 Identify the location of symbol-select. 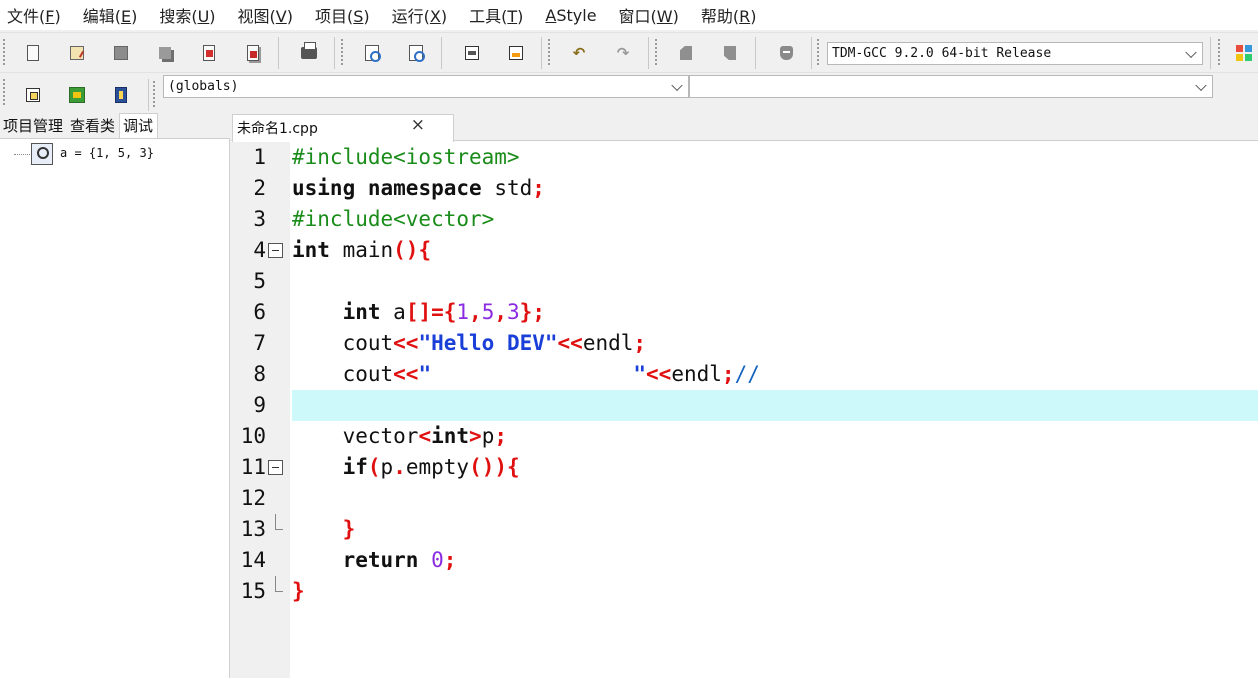
(951, 86).